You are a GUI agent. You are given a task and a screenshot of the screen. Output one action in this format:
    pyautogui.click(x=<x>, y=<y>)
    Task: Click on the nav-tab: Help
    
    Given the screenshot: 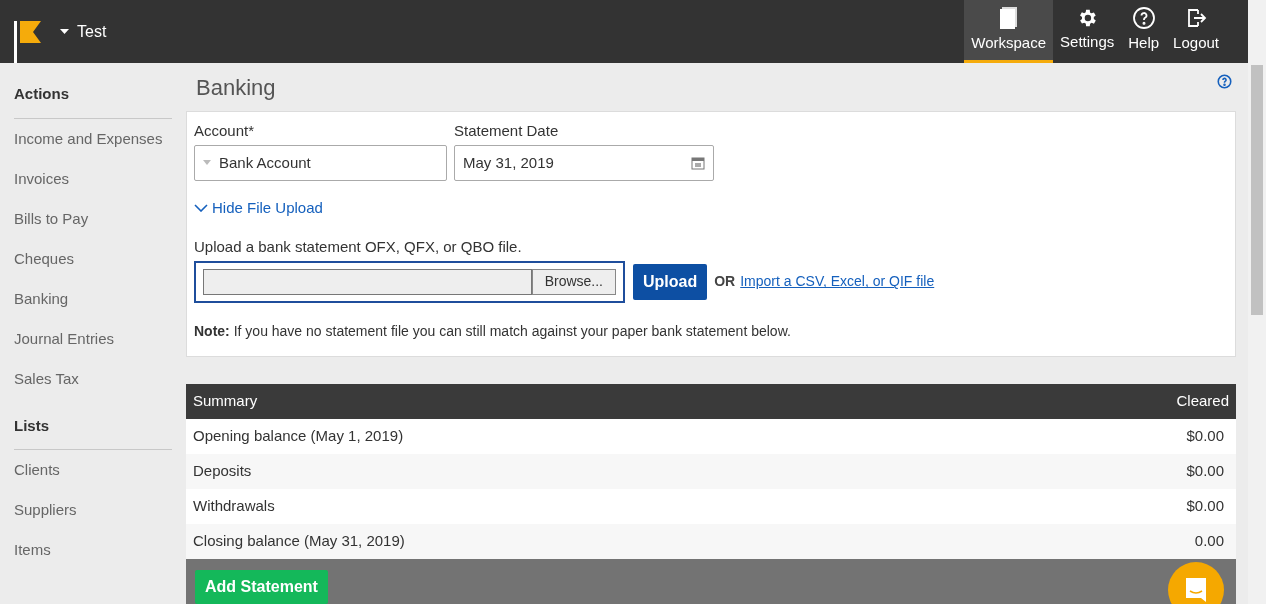 What is the action you would take?
    pyautogui.click(x=1144, y=31)
    